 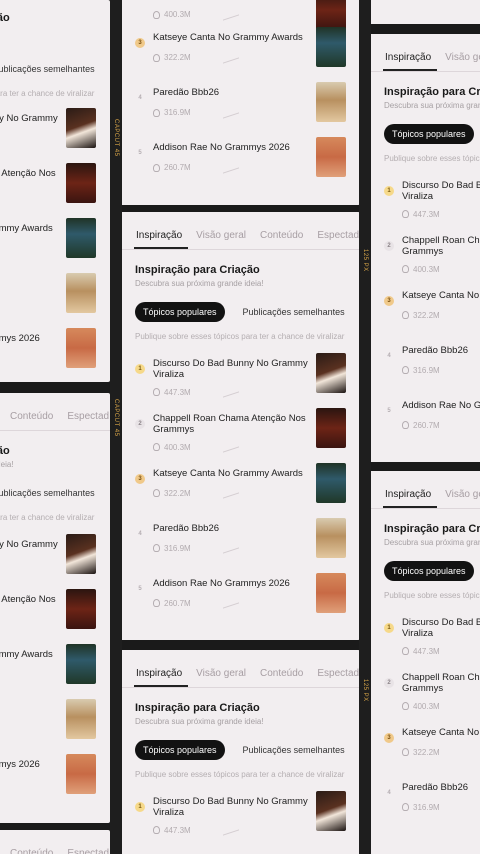 I want to click on item-views: 400.3M, so click(x=196, y=14).